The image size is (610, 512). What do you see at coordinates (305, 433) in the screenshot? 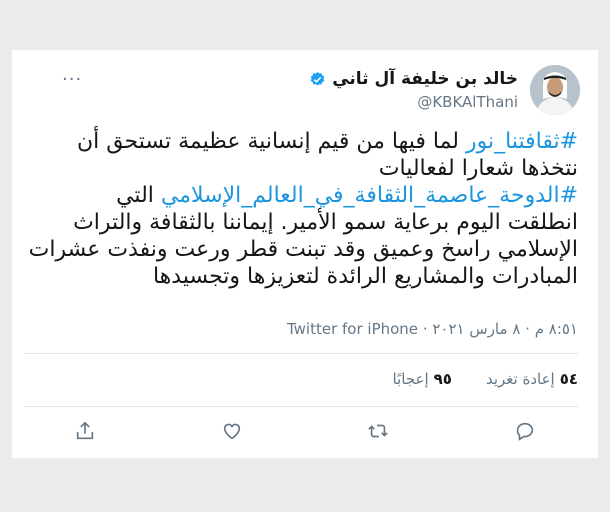
I see `tweet-actions` at bounding box center [305, 433].